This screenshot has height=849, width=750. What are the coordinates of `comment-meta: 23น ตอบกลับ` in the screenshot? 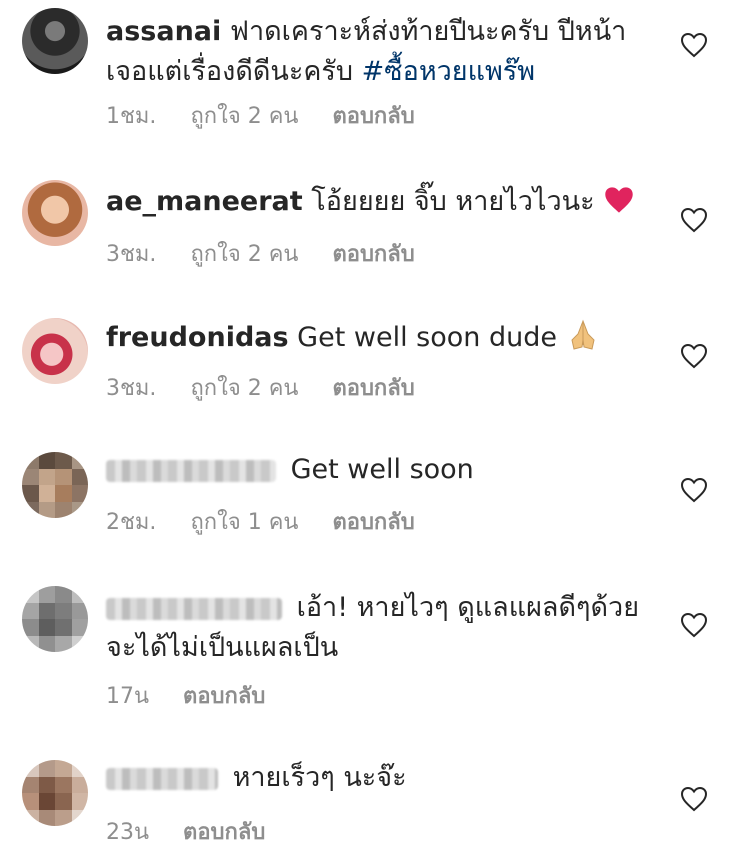 It's located at (185, 831).